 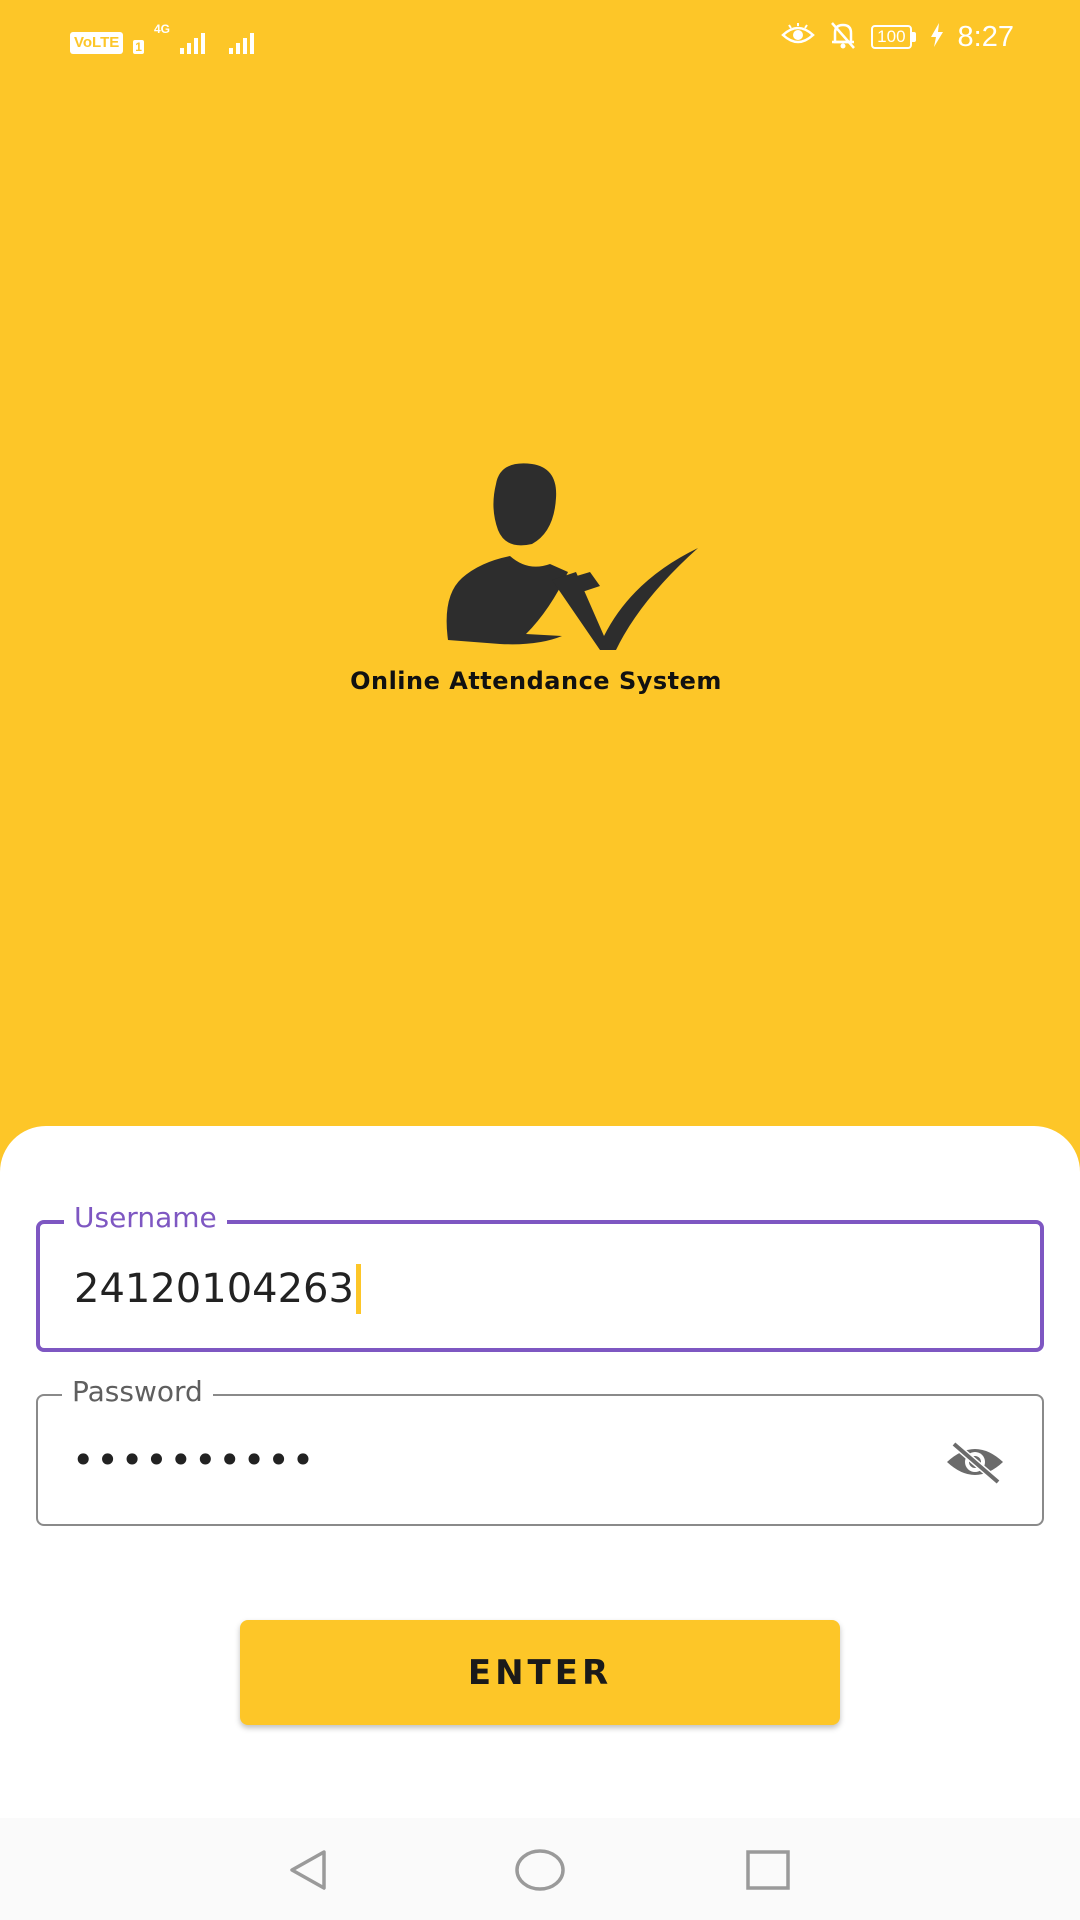 I want to click on status-bar-left: VoLTE 1 4G, so click(x=162, y=37).